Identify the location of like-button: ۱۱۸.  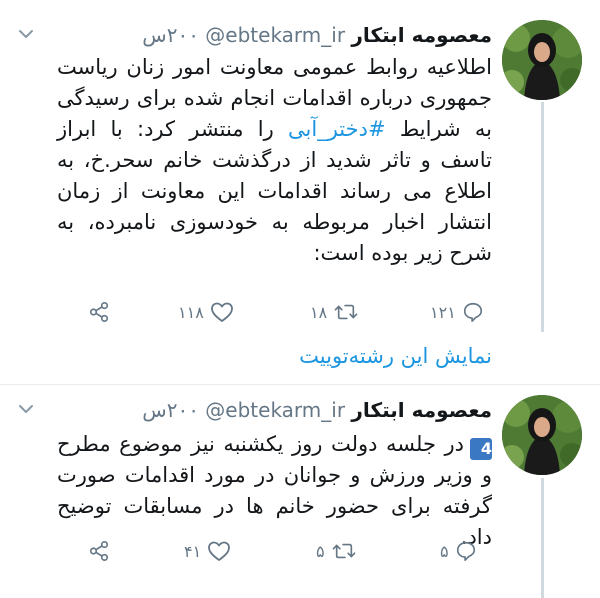
(206, 312).